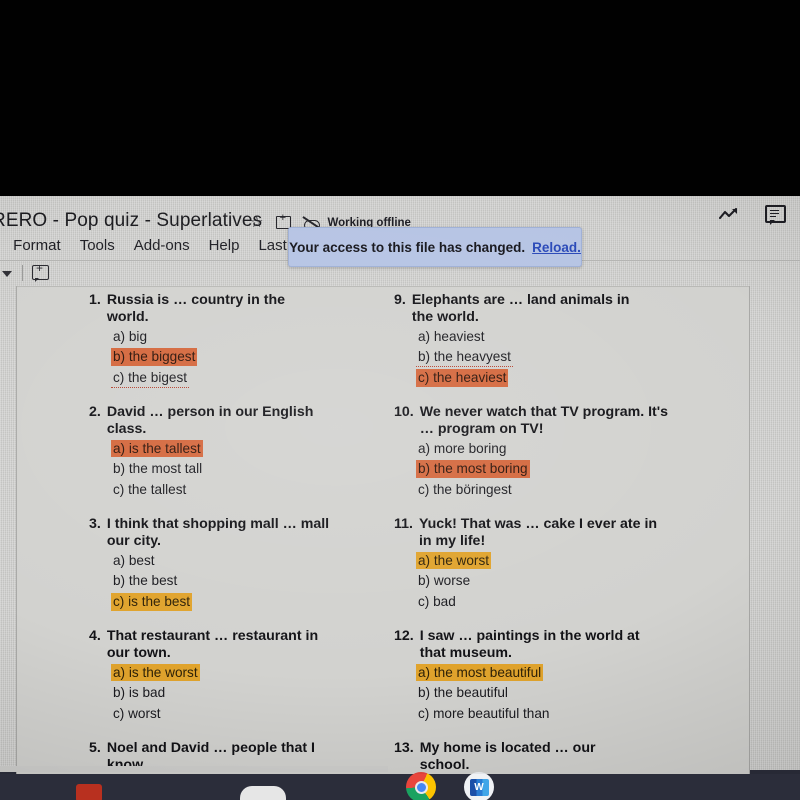  Describe the element at coordinates (162, 245) in the screenshot. I see `menu-item-add-ons: Add-ons` at that location.